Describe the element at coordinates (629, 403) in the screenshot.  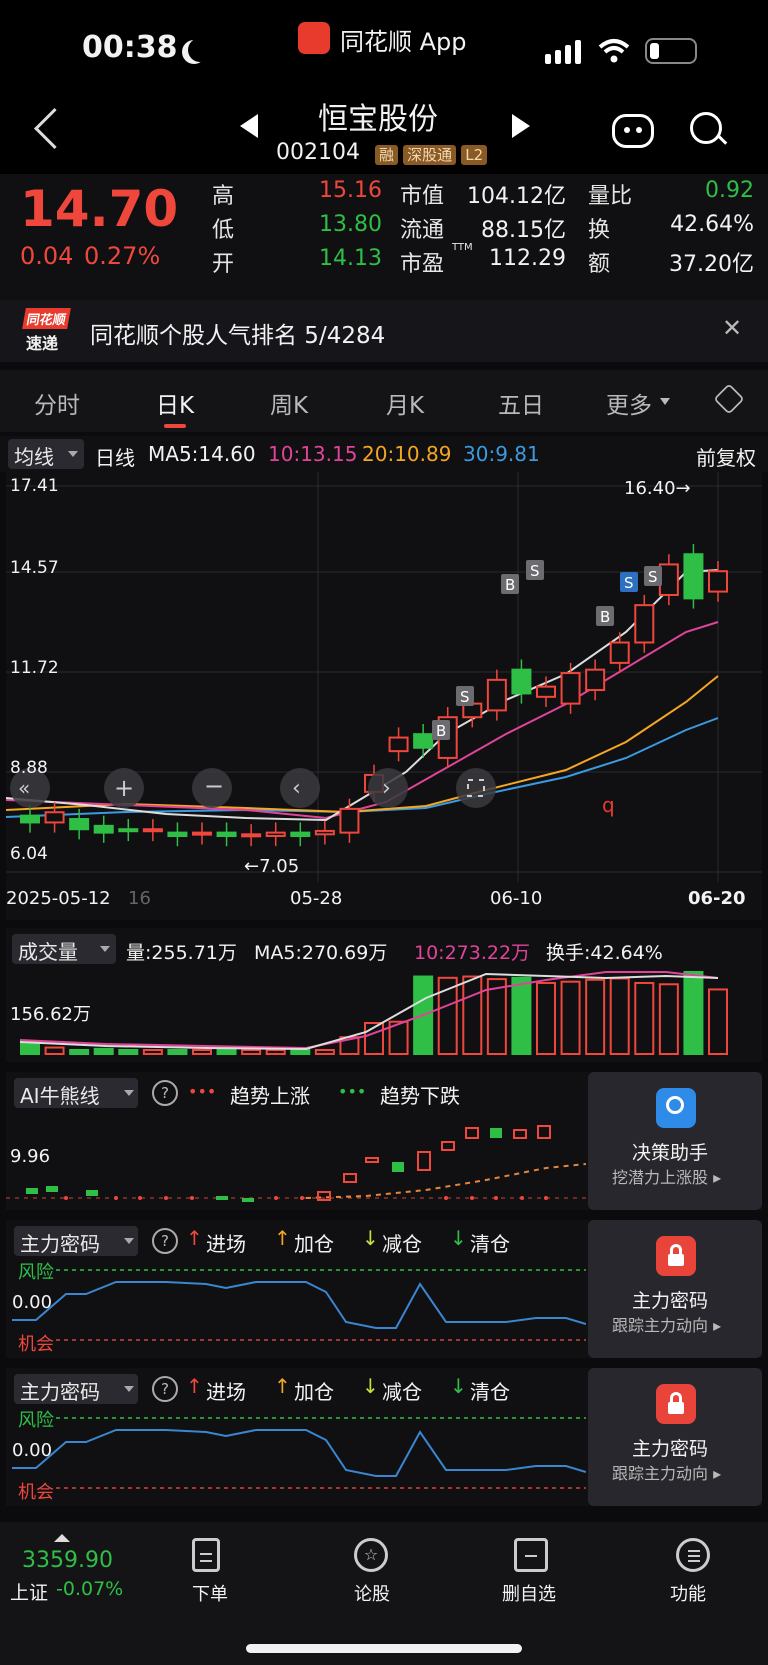
I see `tab-more: 更多` at that location.